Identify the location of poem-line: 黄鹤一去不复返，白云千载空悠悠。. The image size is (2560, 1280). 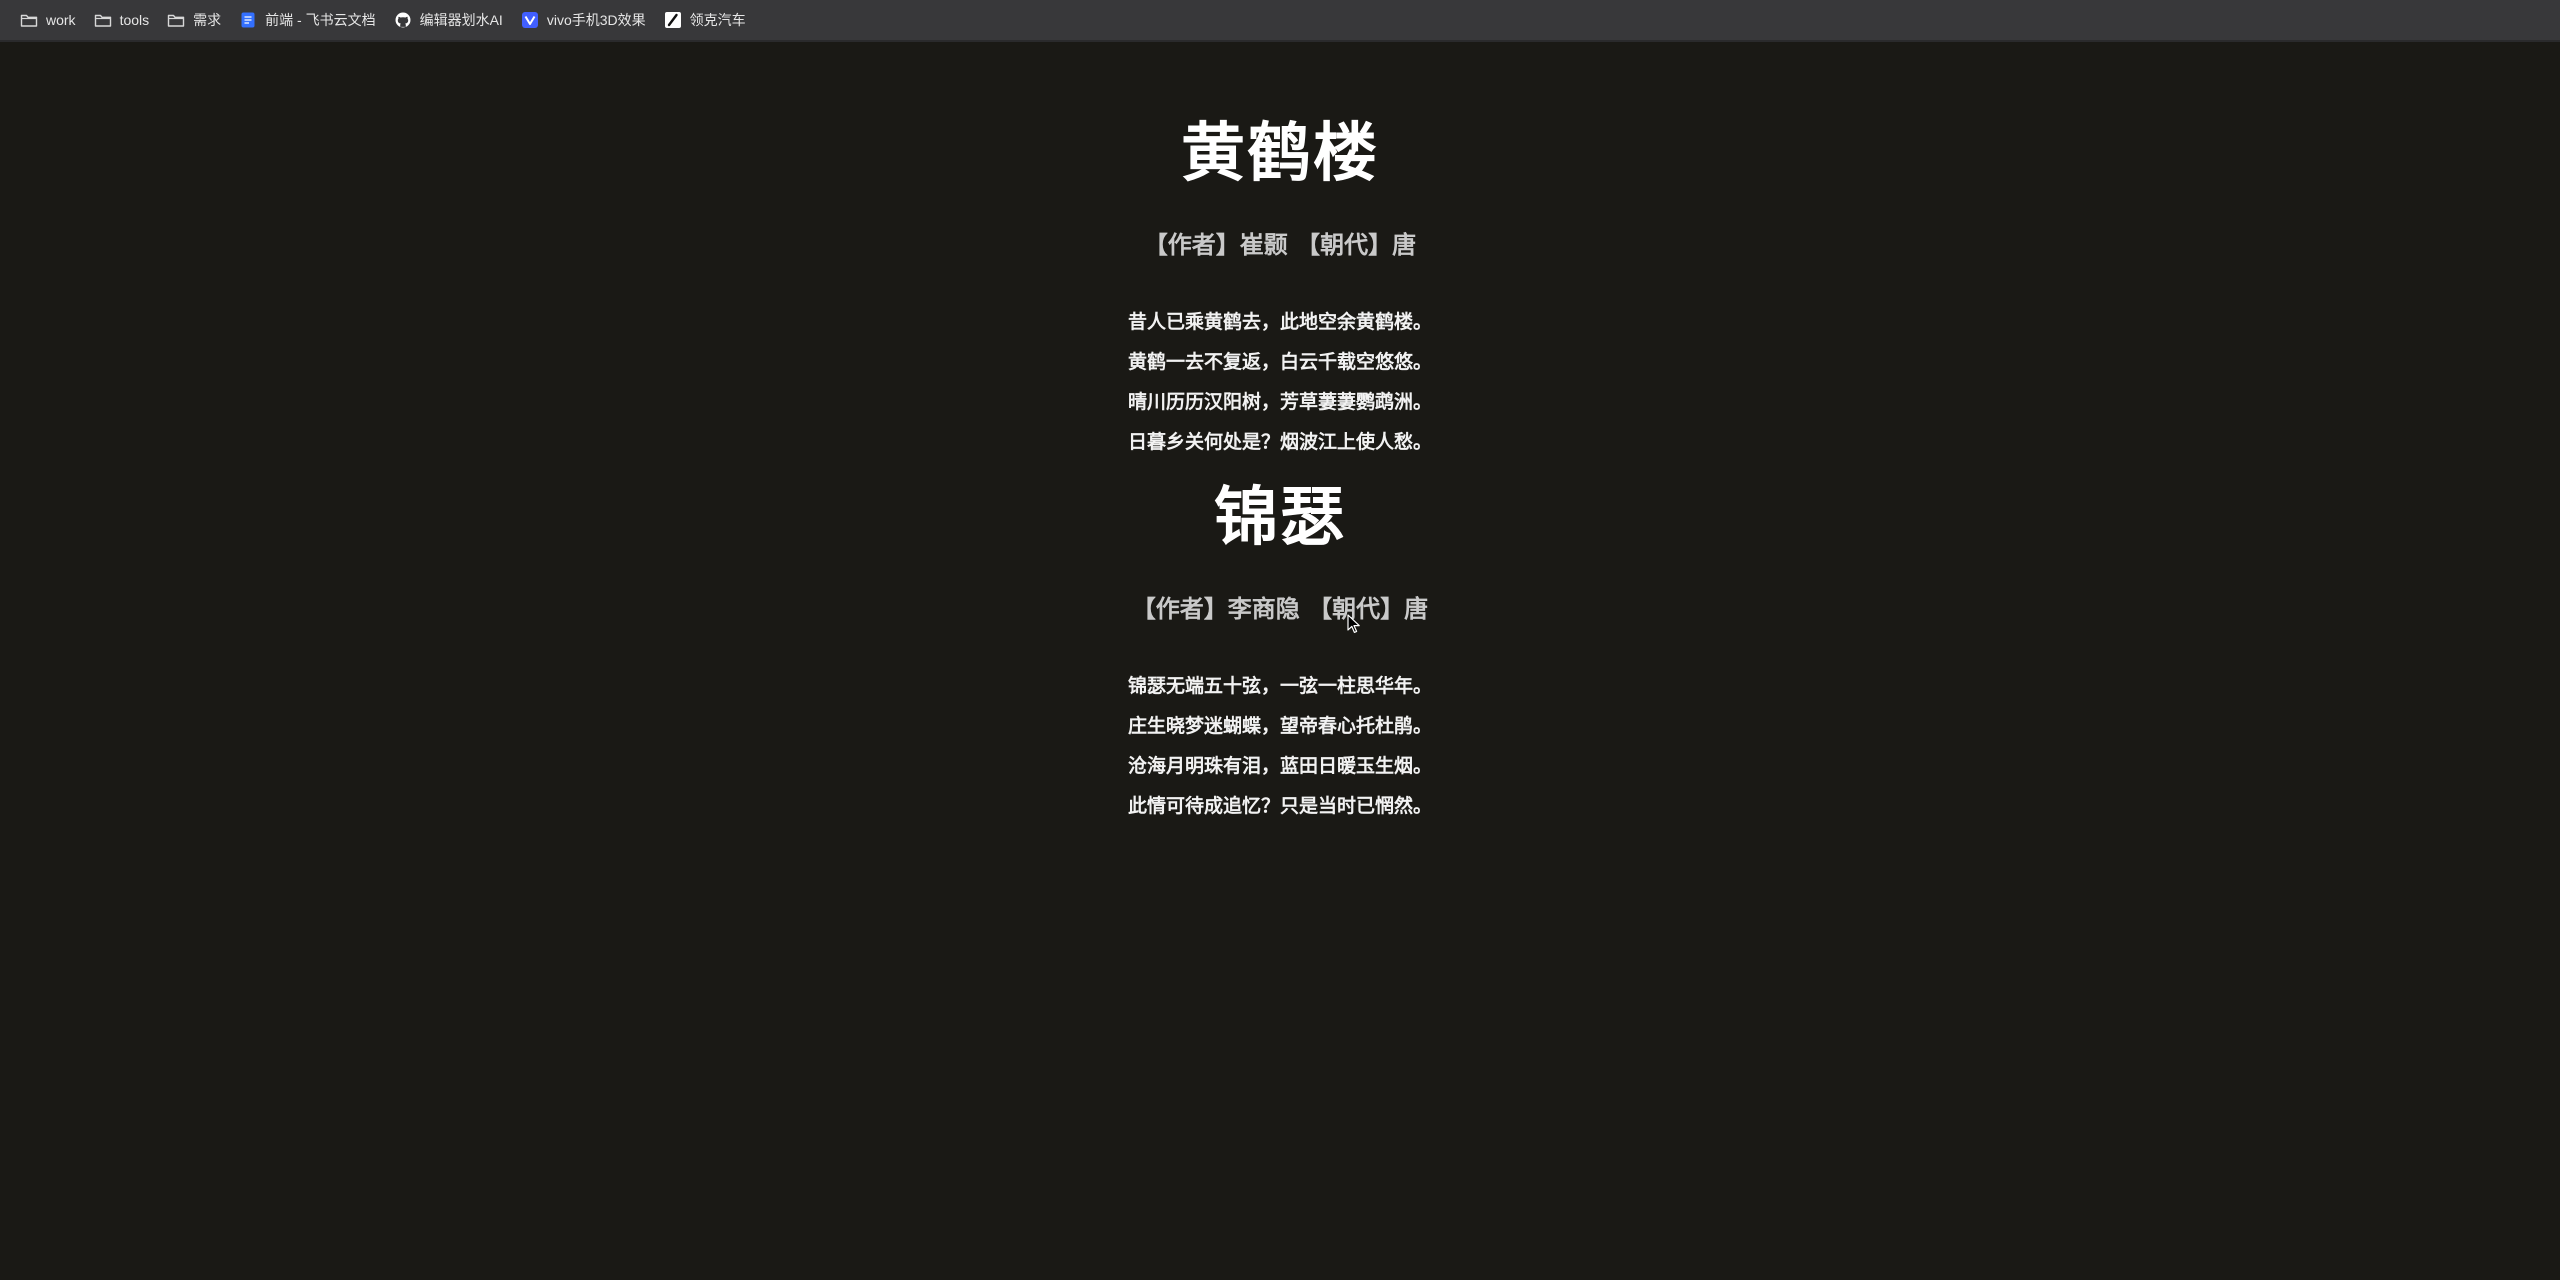
(1279, 362).